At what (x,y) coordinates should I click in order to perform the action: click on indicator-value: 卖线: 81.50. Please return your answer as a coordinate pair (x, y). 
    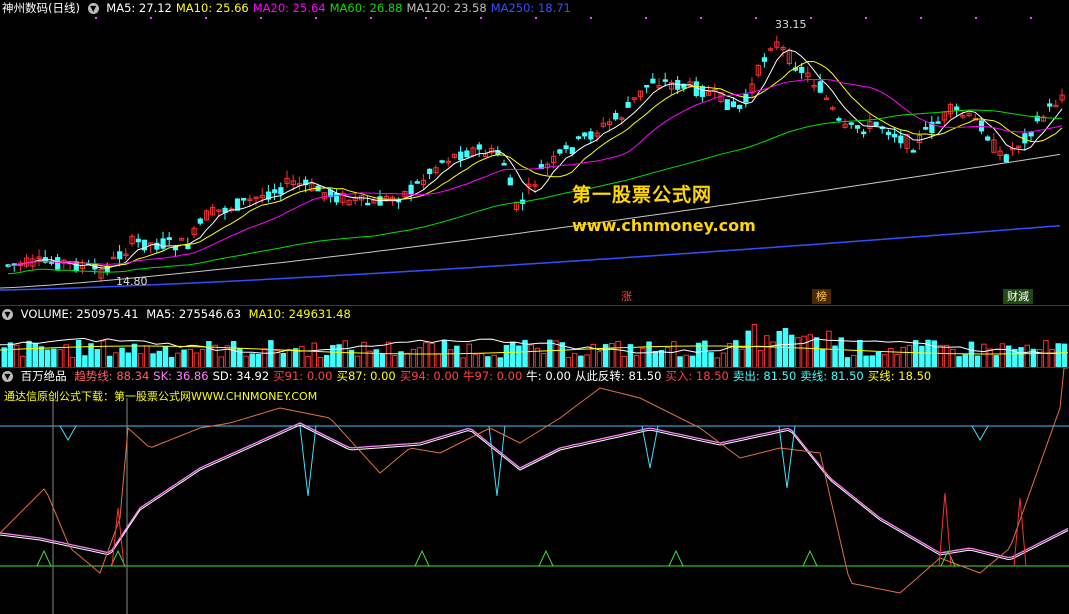
    Looking at the image, I should click on (832, 376).